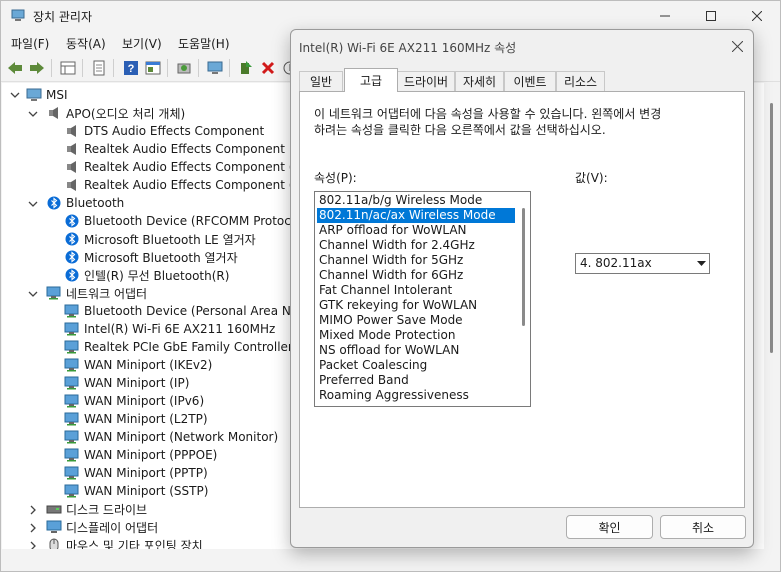 The width and height of the screenshot is (781, 572). Describe the element at coordinates (39, 95) in the screenshot. I see `tree-root: MSI` at that location.